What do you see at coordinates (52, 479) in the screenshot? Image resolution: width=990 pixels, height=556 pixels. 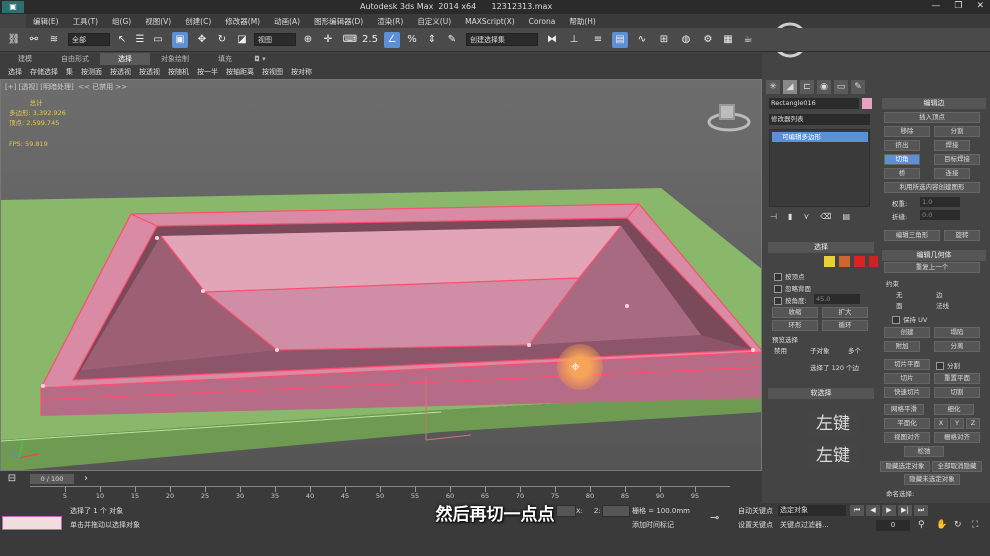 I see `time-slider: 0 / 100` at bounding box center [52, 479].